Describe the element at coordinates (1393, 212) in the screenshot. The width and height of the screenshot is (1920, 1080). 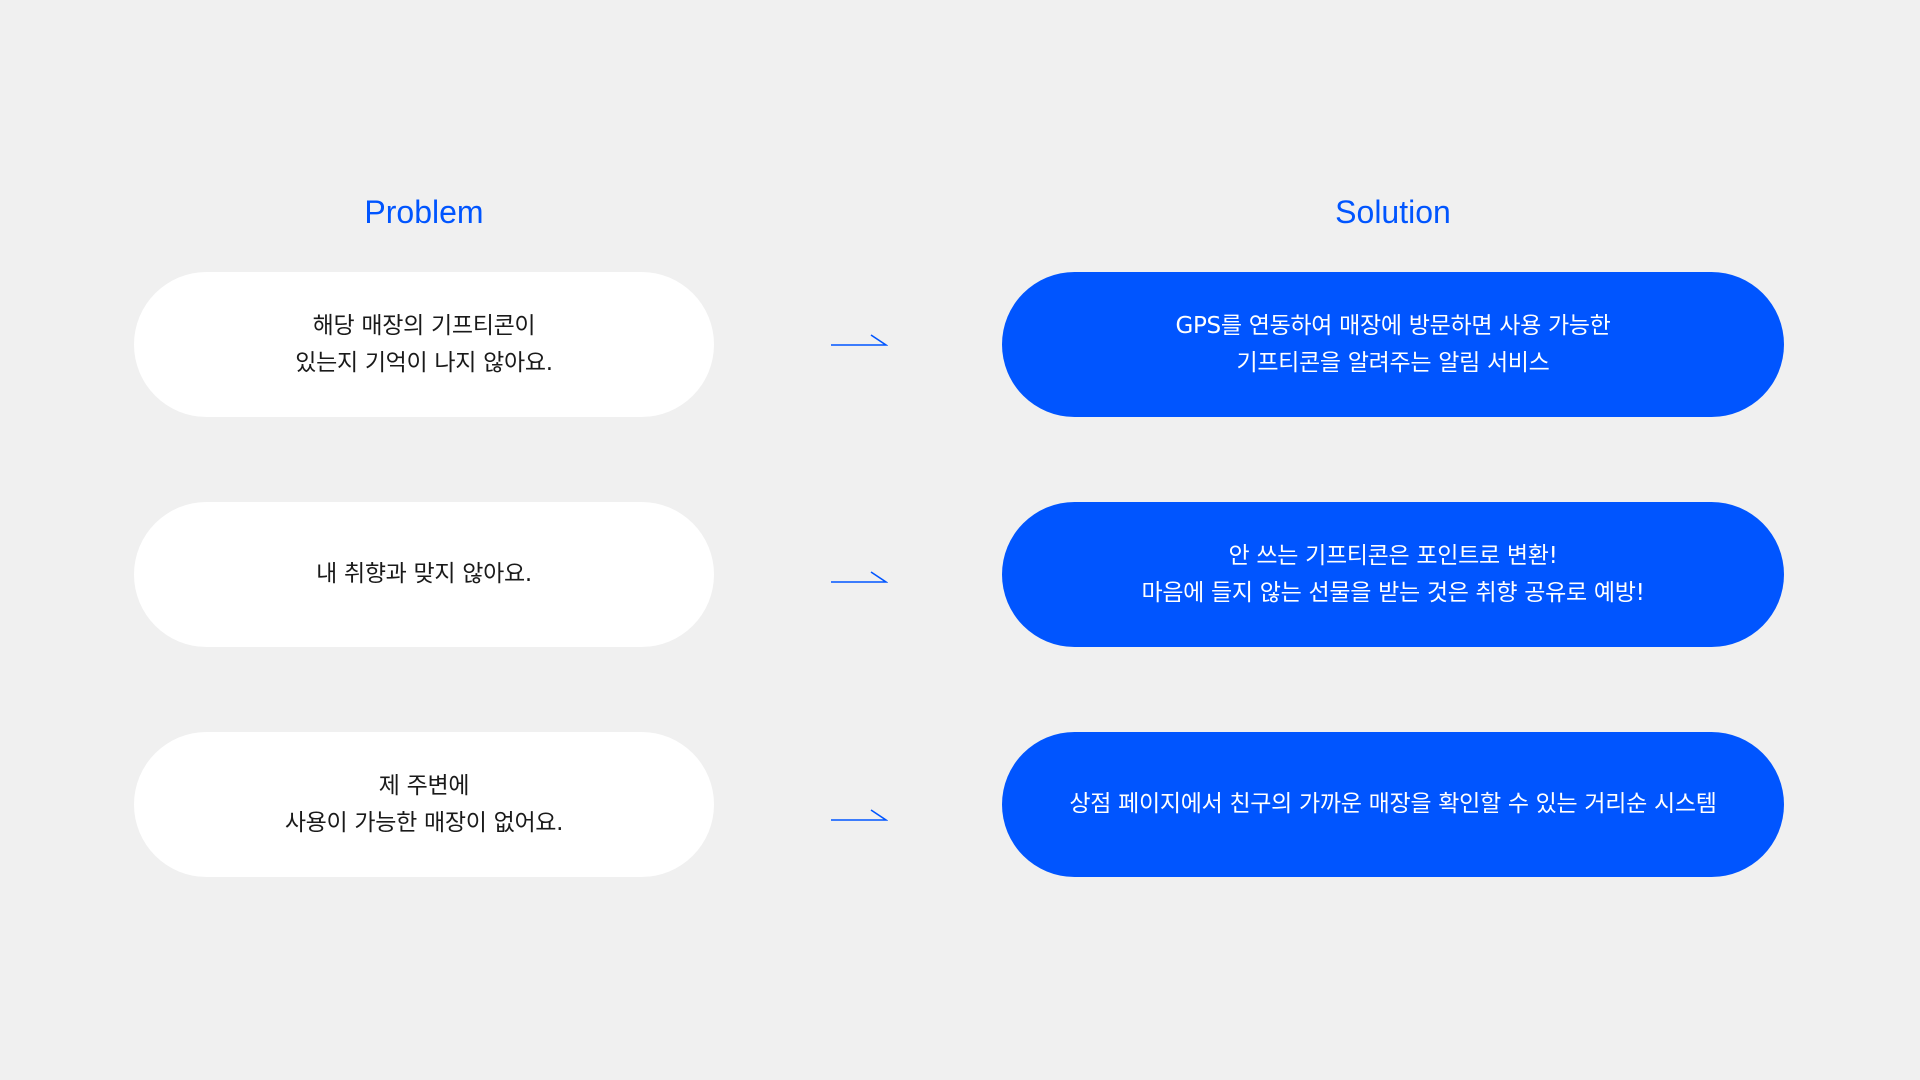
I see `solution-heading: Solution` at that location.